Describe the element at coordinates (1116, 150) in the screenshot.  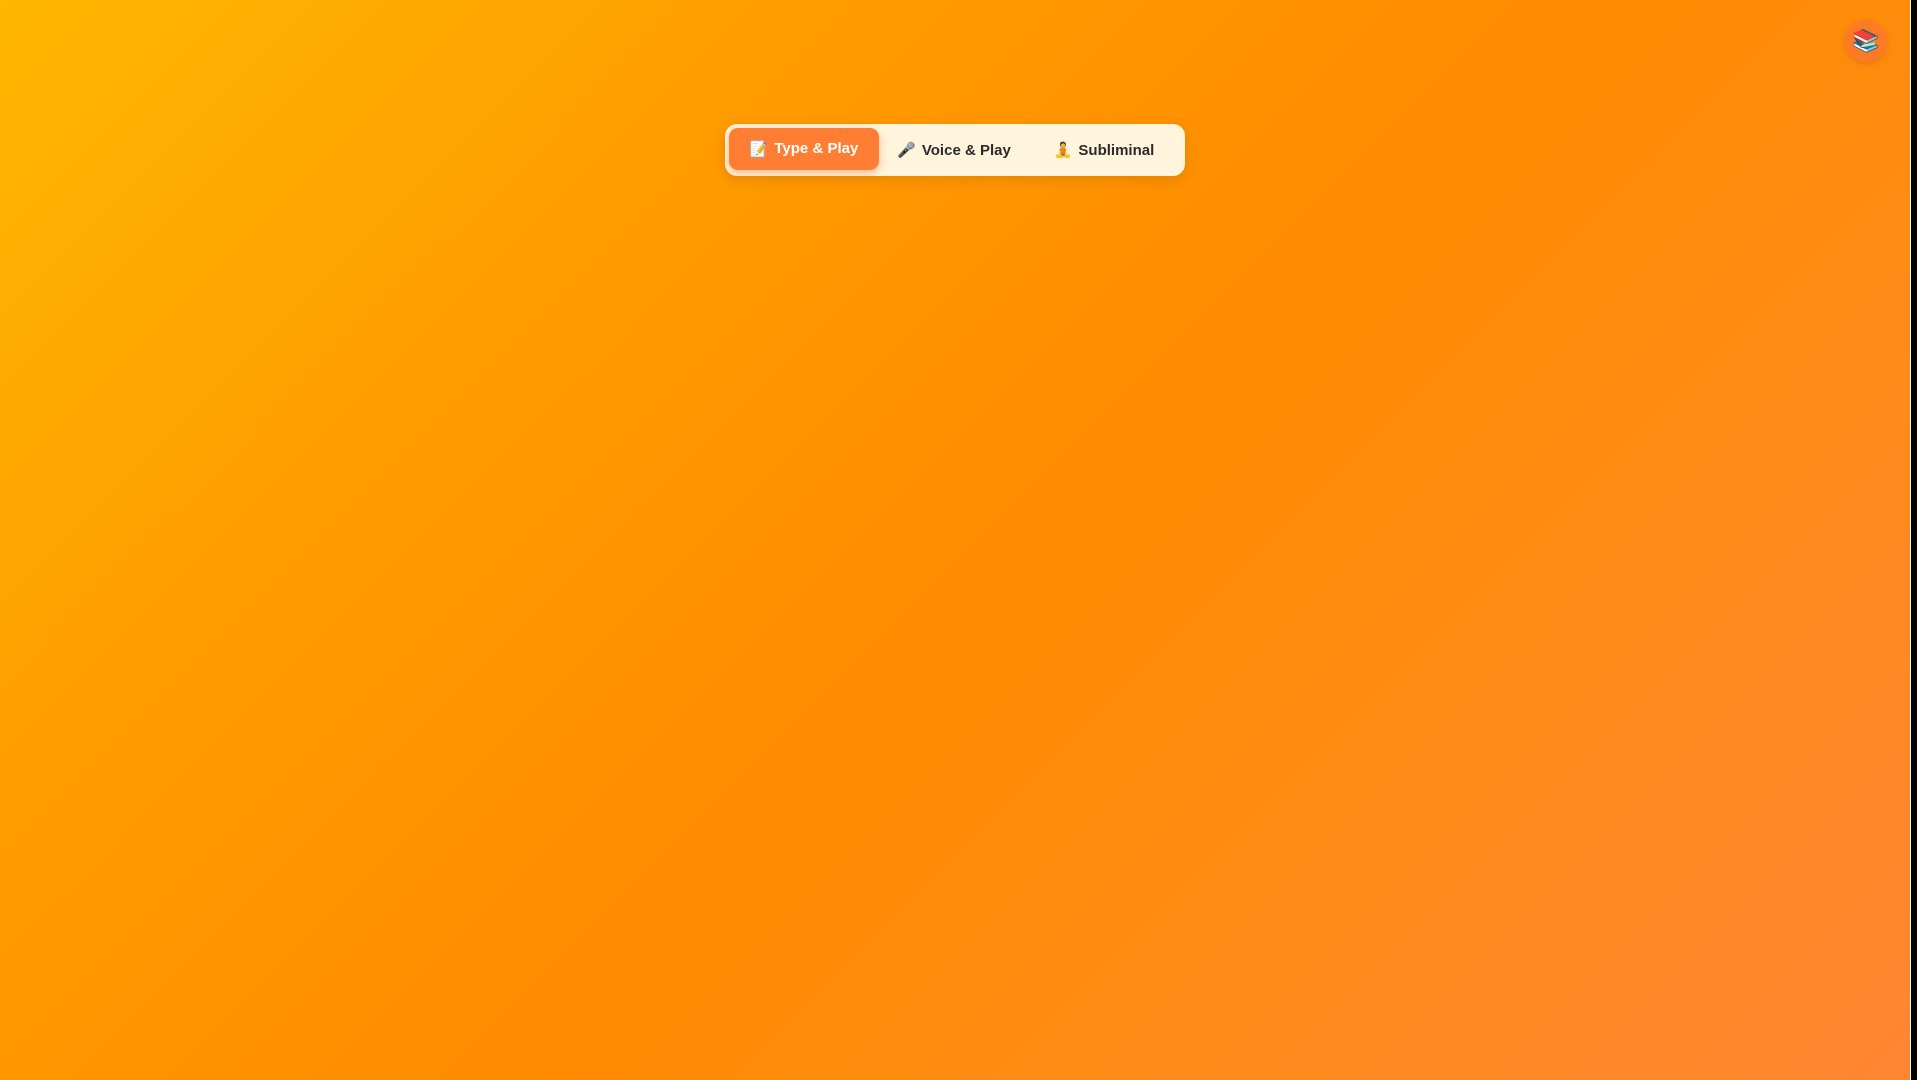
I see `tab-label: Subliminal` at that location.